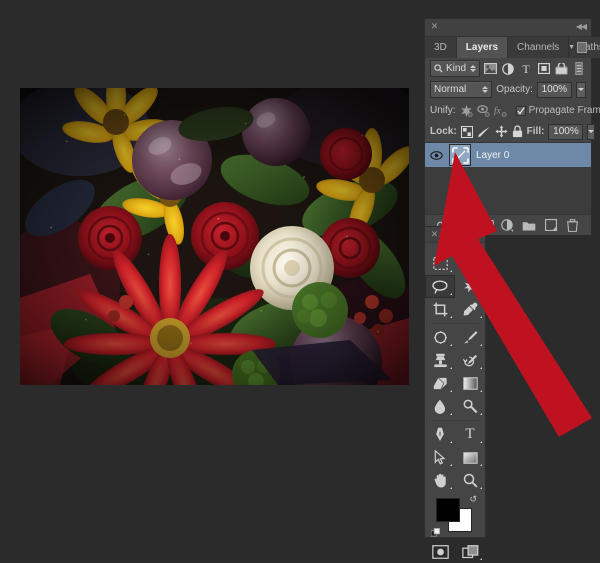  I want to click on move-tool, so click(470, 263).